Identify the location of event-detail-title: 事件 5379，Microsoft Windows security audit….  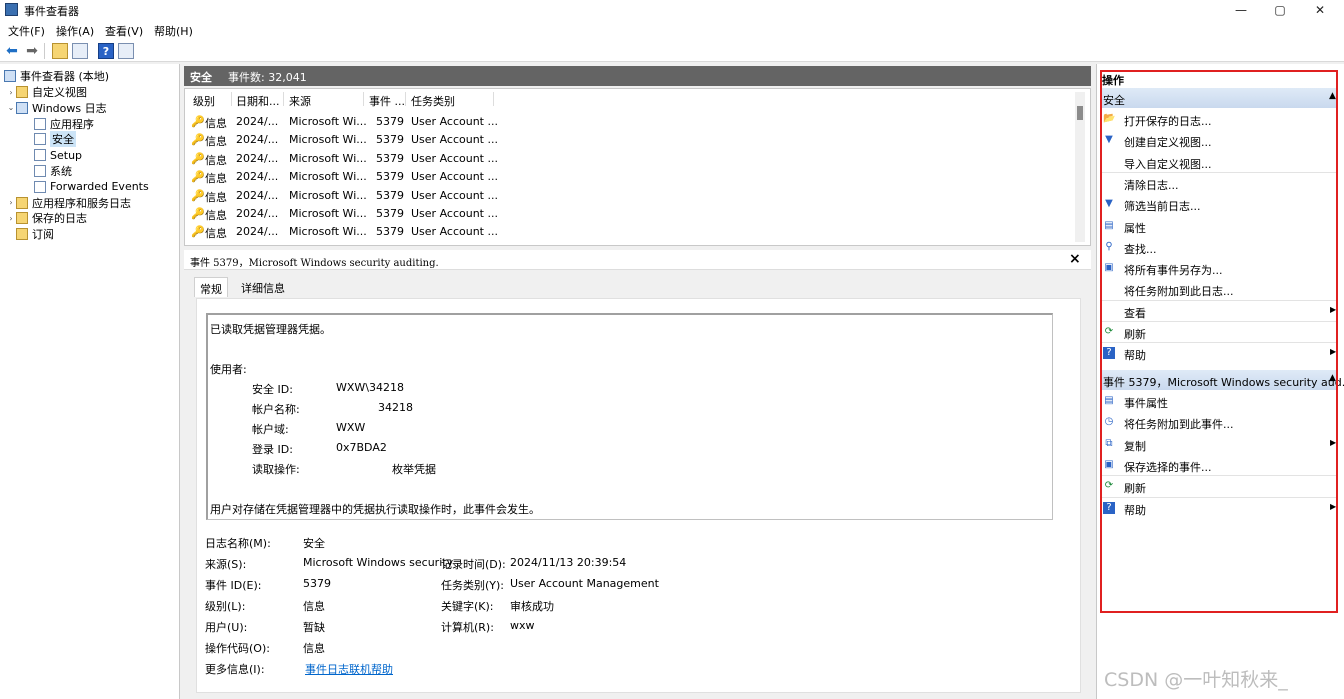
(314, 263).